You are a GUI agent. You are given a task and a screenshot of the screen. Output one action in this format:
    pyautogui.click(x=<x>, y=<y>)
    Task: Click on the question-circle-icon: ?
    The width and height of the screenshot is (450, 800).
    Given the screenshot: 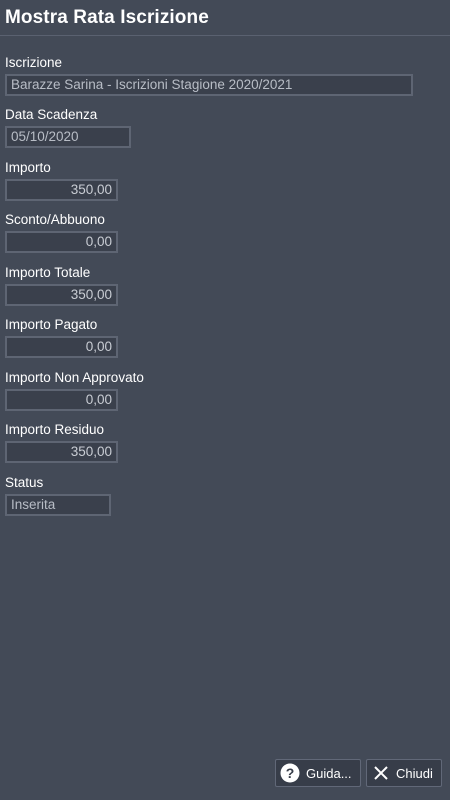 What is the action you would take?
    pyautogui.click(x=290, y=773)
    